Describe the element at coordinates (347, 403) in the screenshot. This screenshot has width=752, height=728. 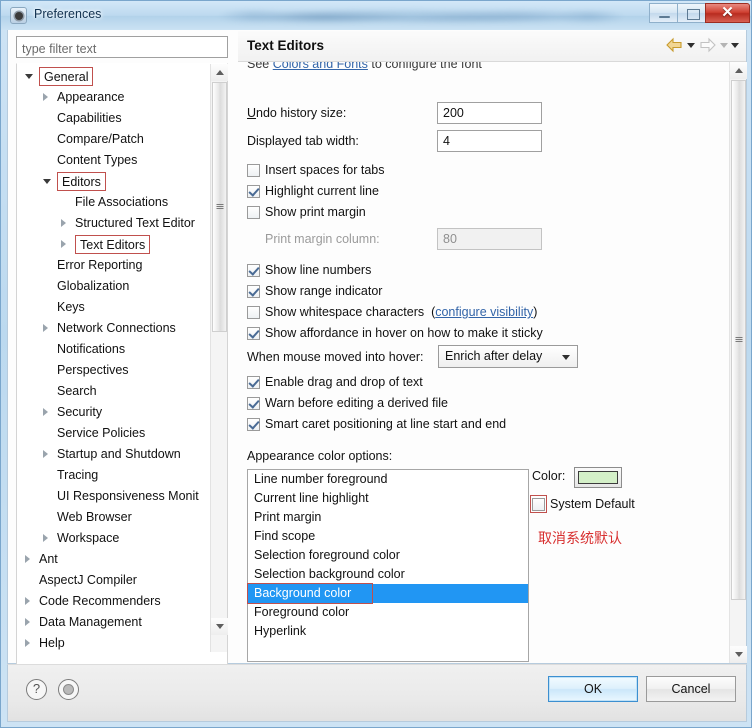
I see `warn-derived-file-row: Warn before editing a derived file` at that location.